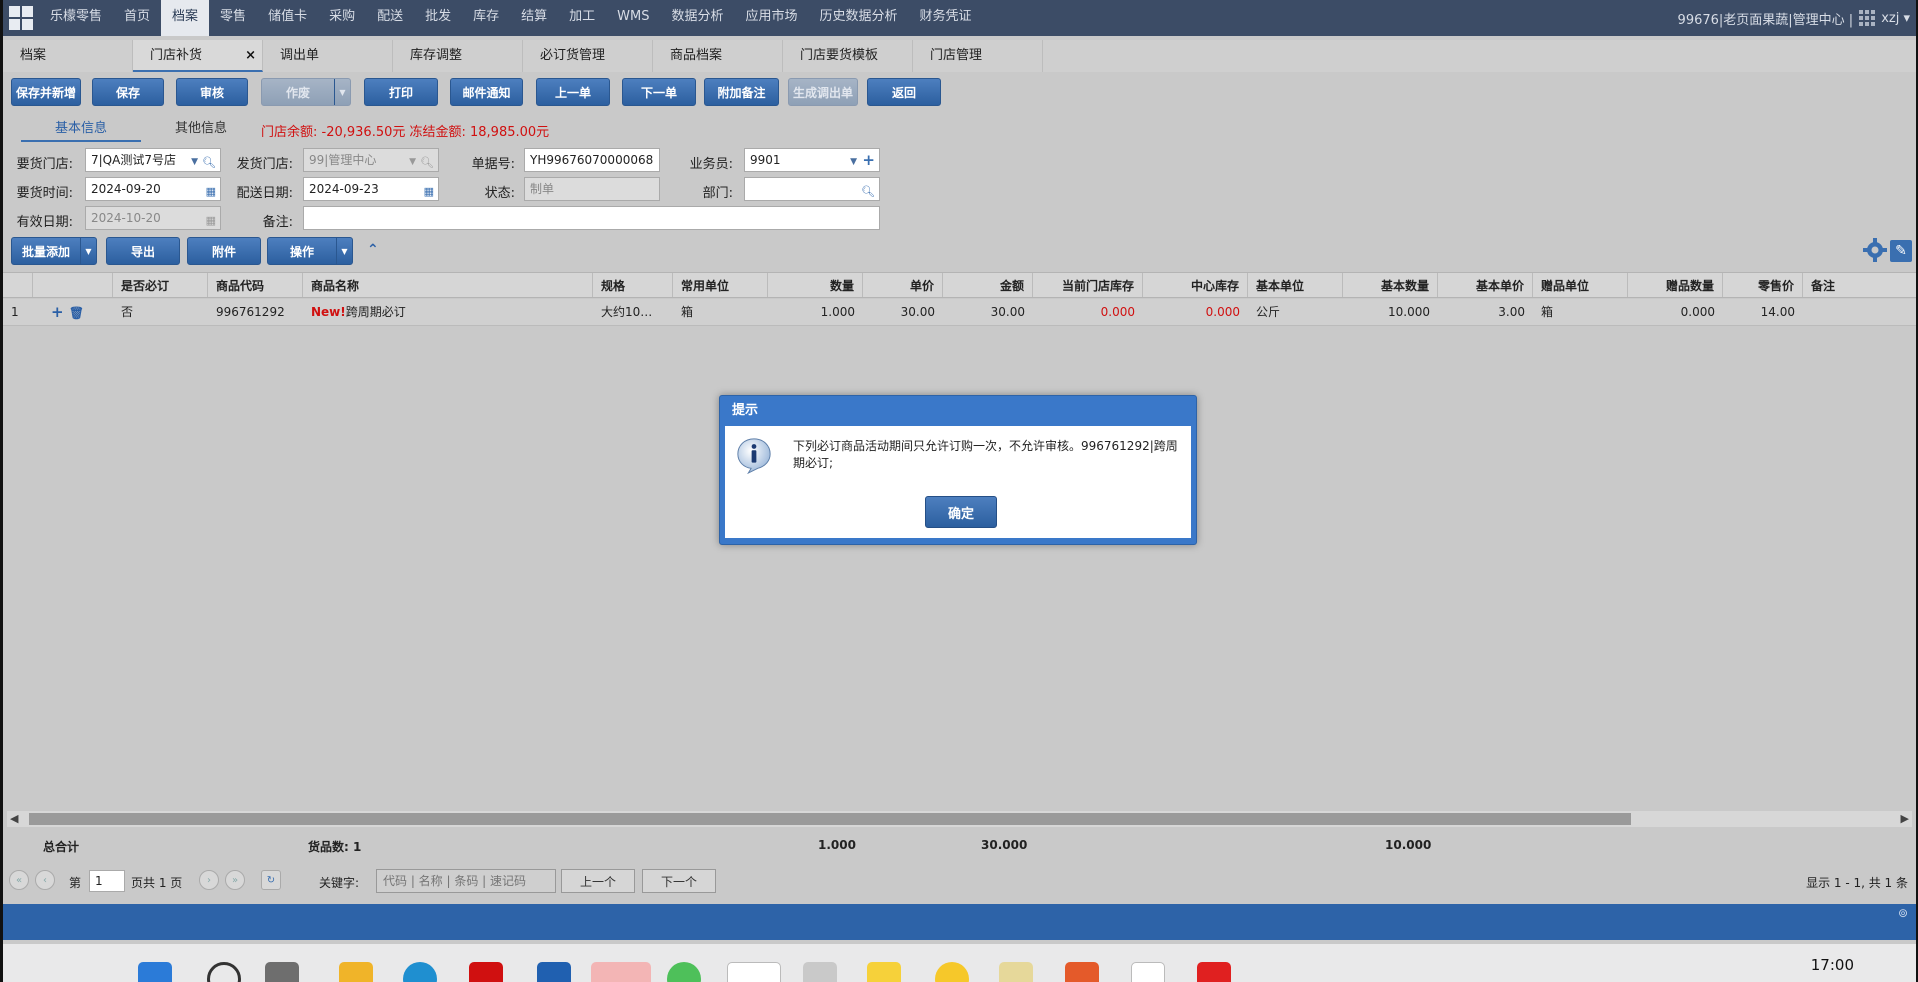  What do you see at coordinates (54, 251) in the screenshot?
I see `batch-add-button: 批量添加 ▼` at bounding box center [54, 251].